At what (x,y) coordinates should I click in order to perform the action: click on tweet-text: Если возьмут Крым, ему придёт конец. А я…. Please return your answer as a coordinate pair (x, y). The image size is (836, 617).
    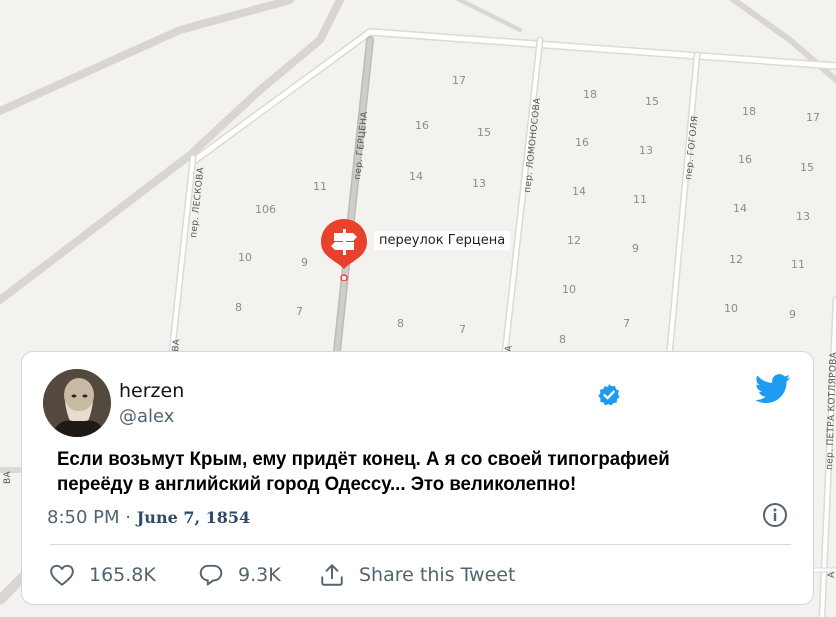
    Looking at the image, I should click on (400, 472).